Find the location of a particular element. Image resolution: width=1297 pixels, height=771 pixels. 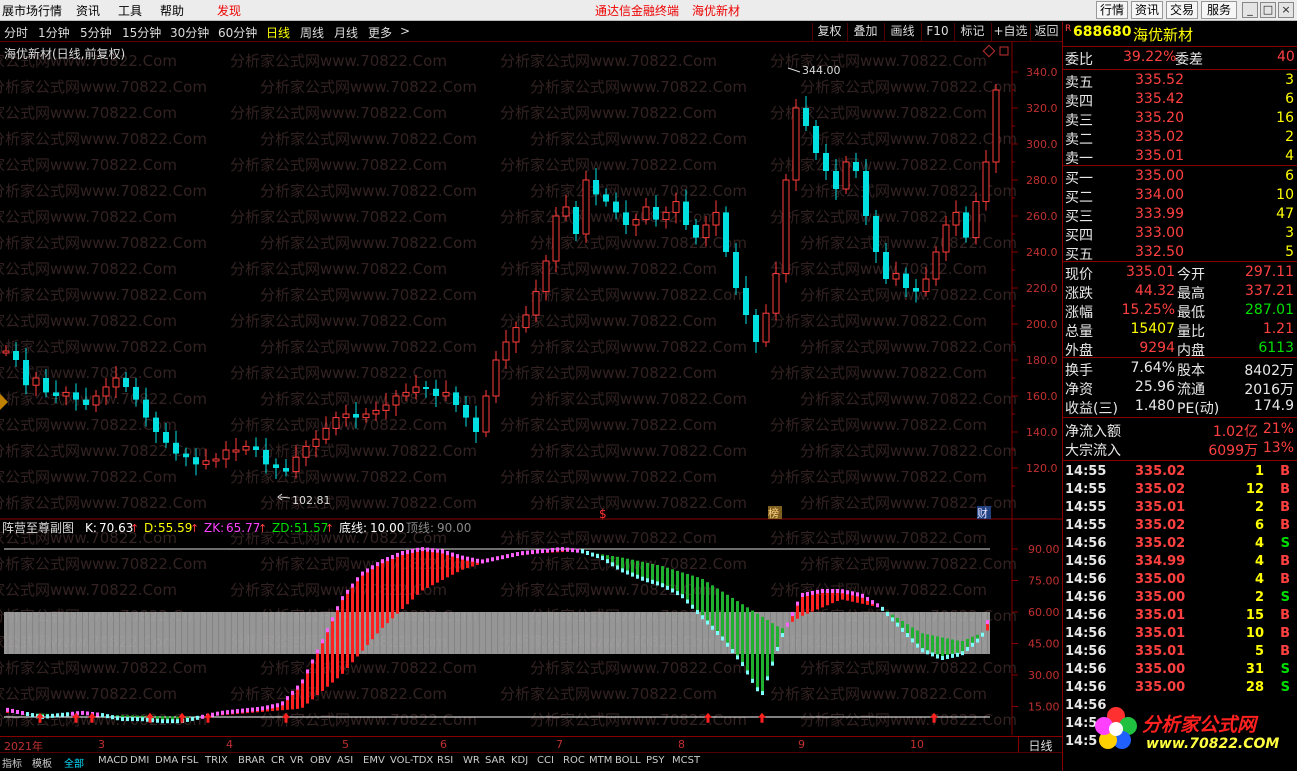

tab-asi: ASI is located at coordinates (345, 760).